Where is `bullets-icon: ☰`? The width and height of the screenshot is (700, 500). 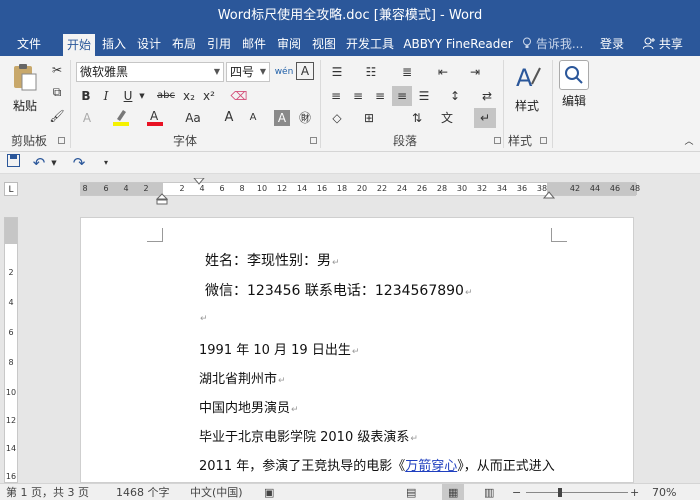 bullets-icon: ☰ is located at coordinates (337, 72).